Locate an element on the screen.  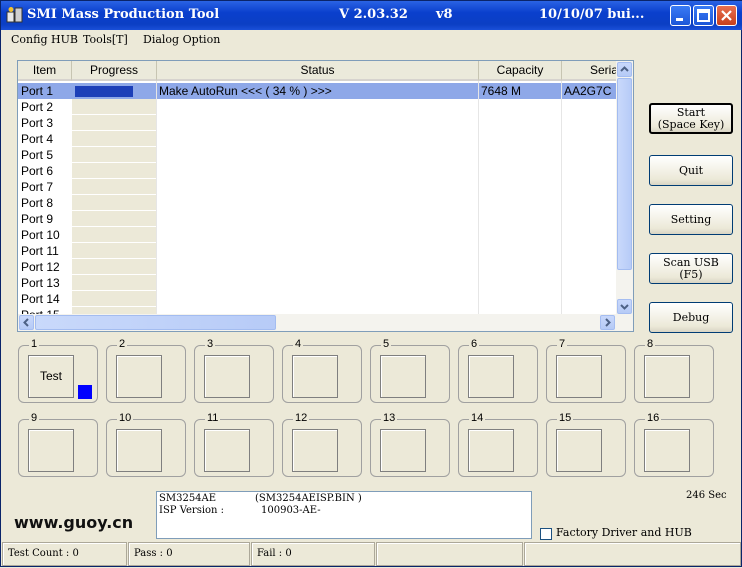
arrow-up-icon is located at coordinates (624, 69).